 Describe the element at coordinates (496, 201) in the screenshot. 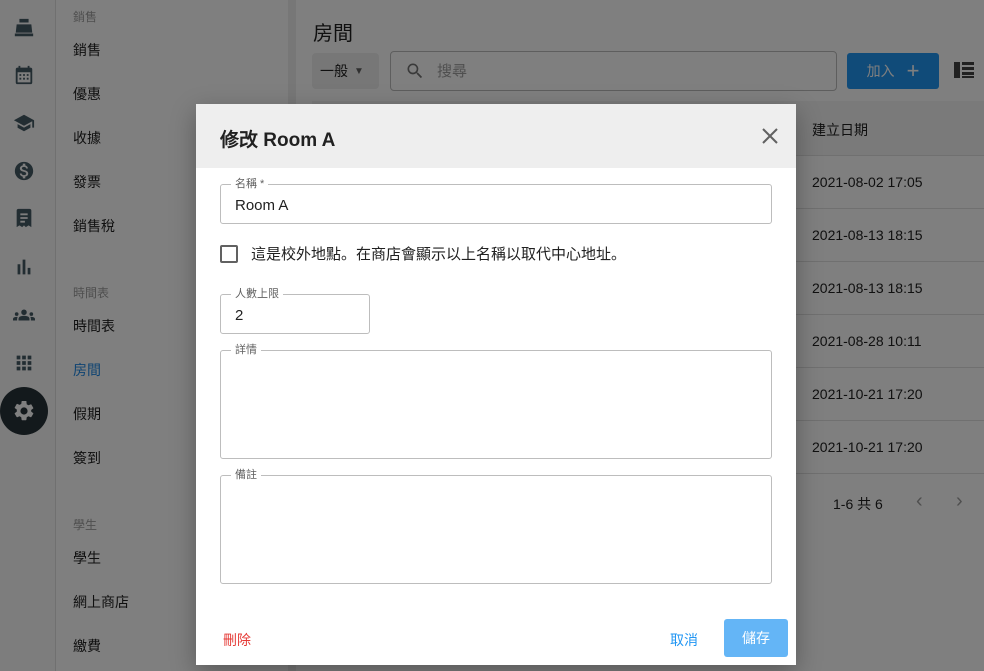

I see `name-field: 名稱 * Room A` at that location.